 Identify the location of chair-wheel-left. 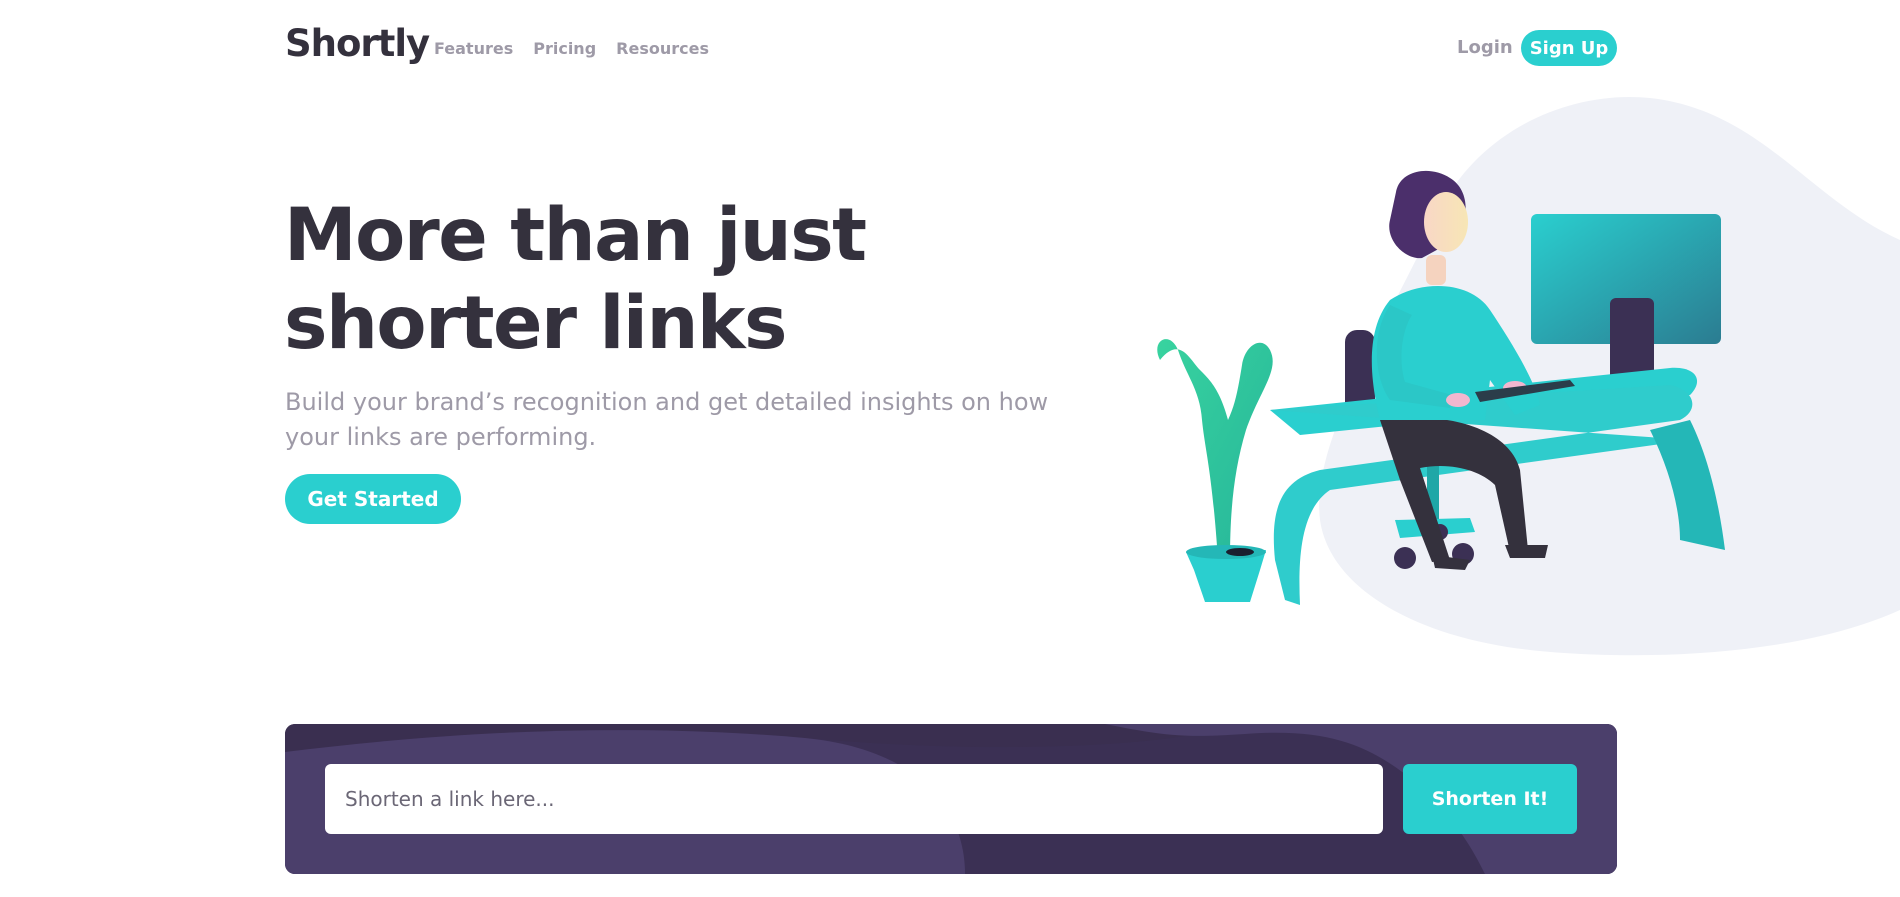
(1405, 558).